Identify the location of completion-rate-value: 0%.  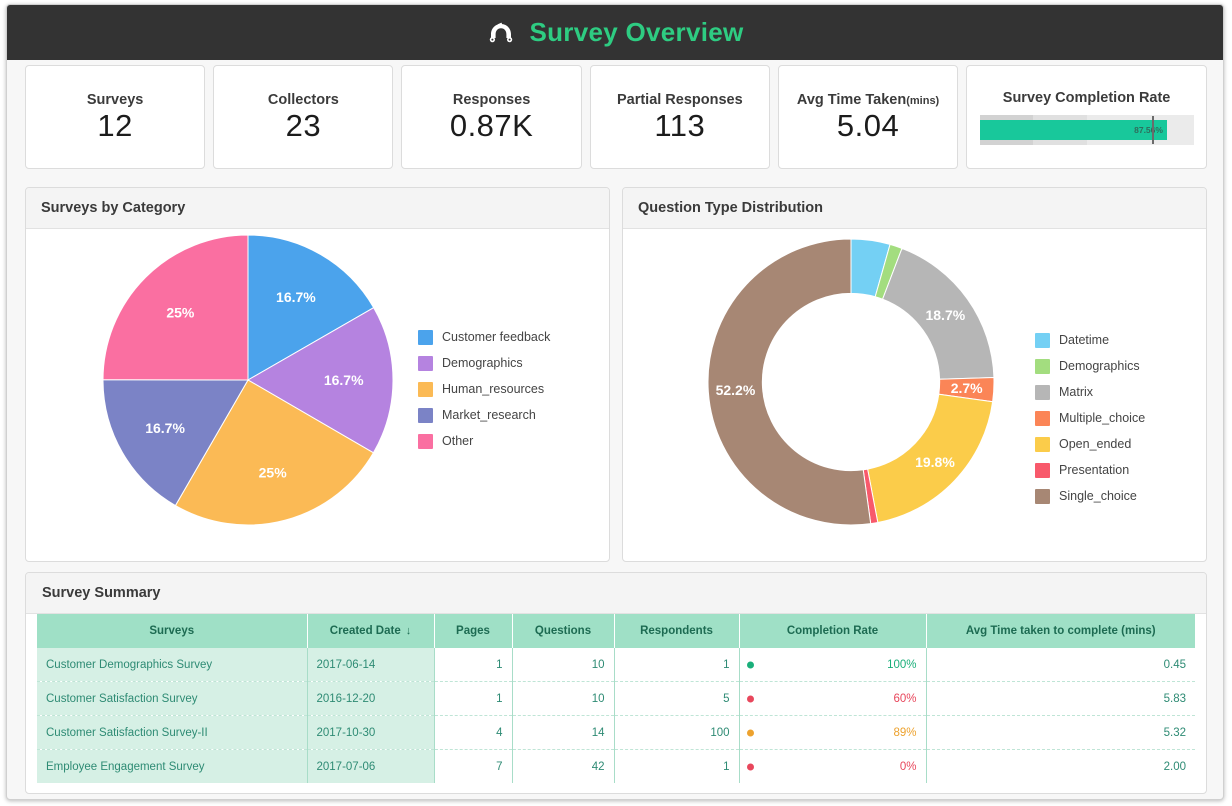
(908, 766).